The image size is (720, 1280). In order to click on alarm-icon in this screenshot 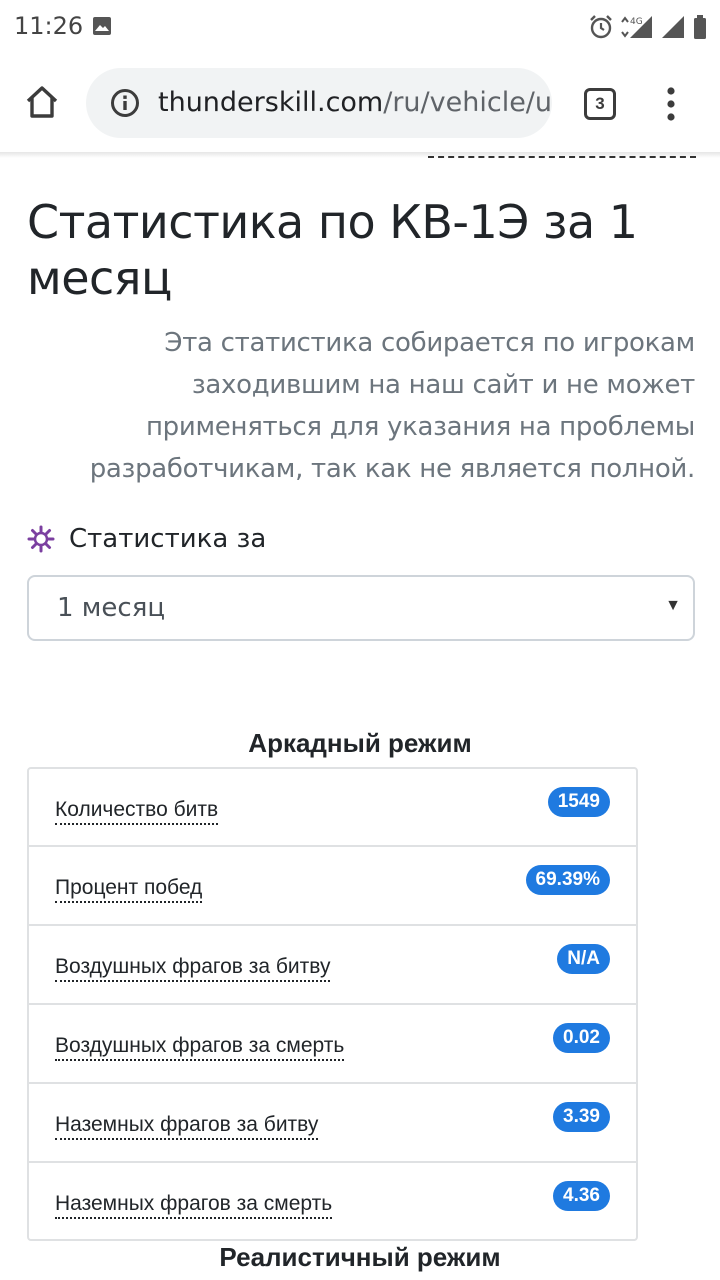, I will do `click(601, 27)`.